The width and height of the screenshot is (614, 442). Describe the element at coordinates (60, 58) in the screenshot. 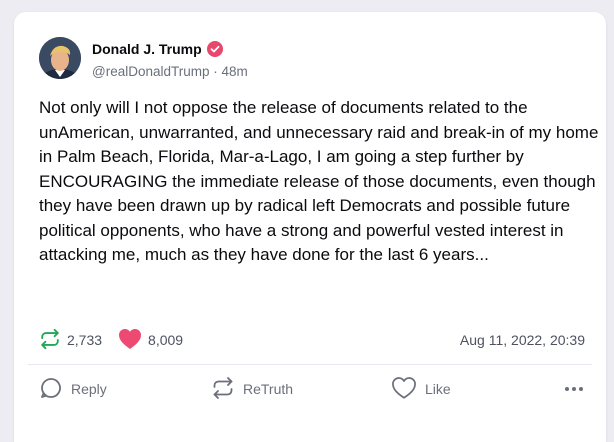

I see `avatar` at that location.